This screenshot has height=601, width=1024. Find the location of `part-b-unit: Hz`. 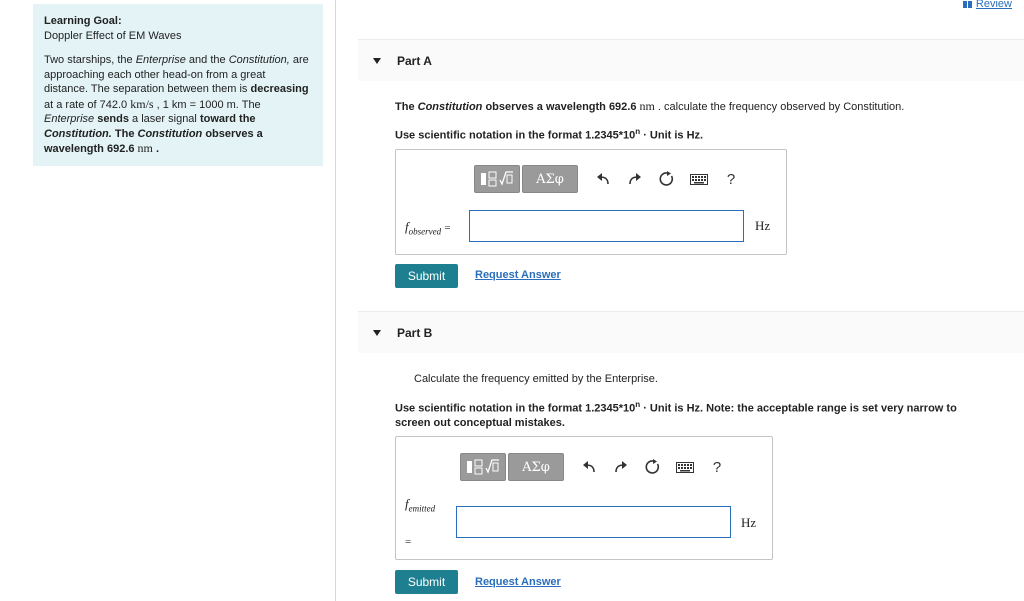

part-b-unit: Hz is located at coordinates (749, 522).